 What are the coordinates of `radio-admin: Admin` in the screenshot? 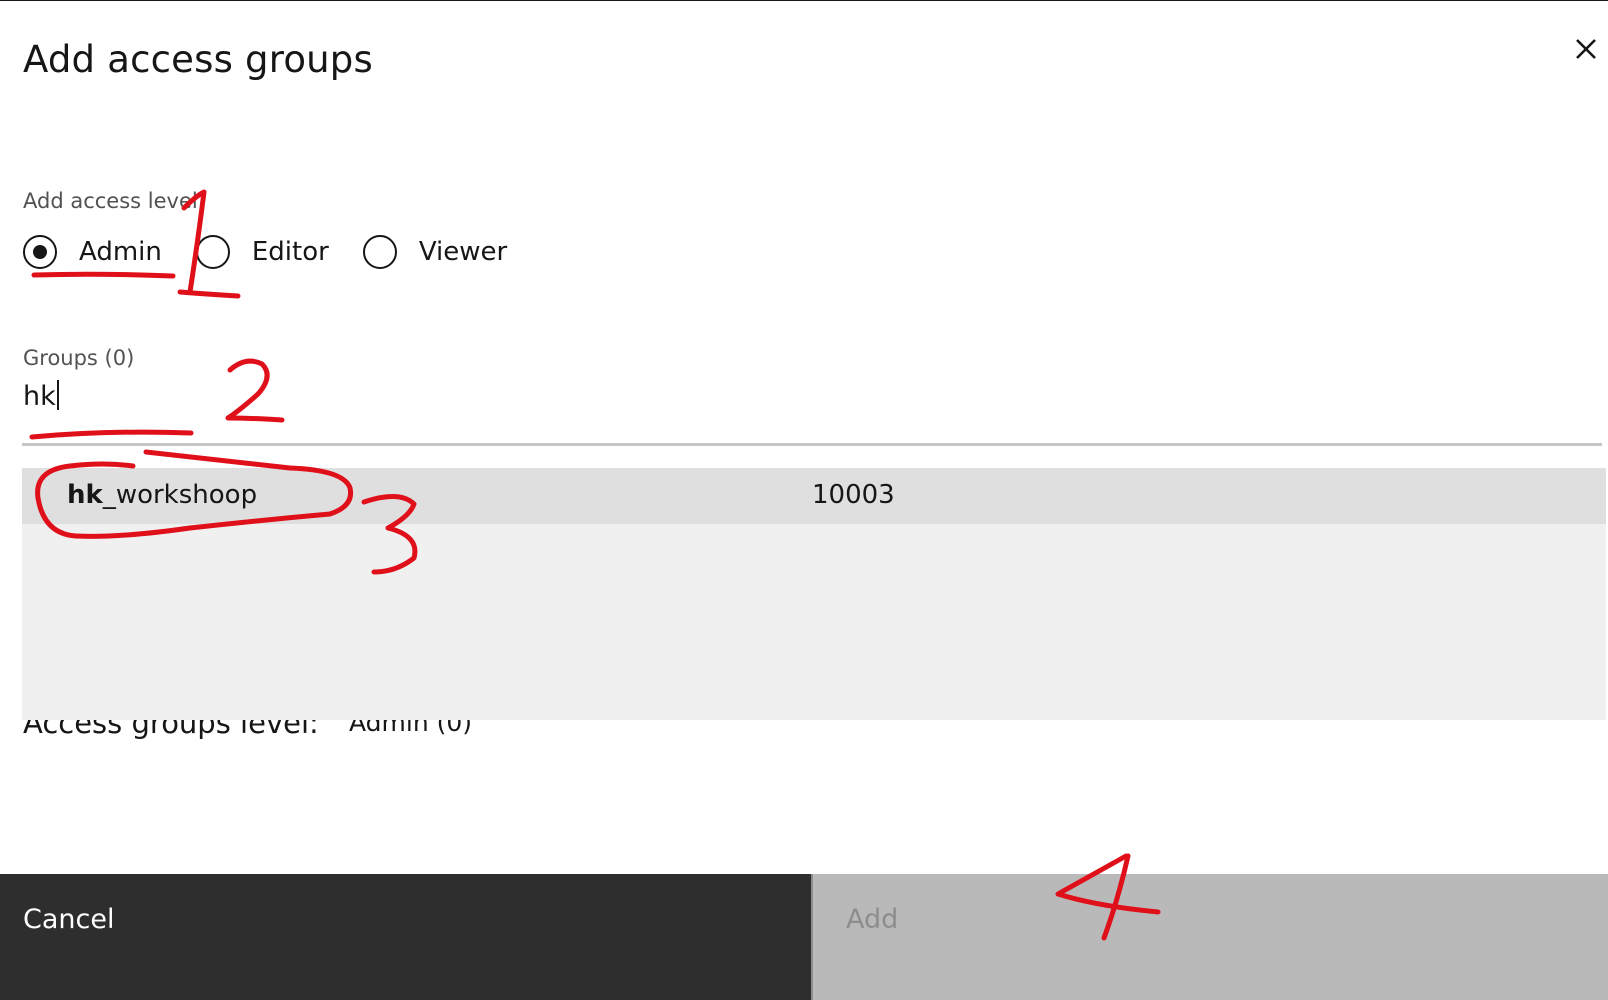 It's located at (92, 252).